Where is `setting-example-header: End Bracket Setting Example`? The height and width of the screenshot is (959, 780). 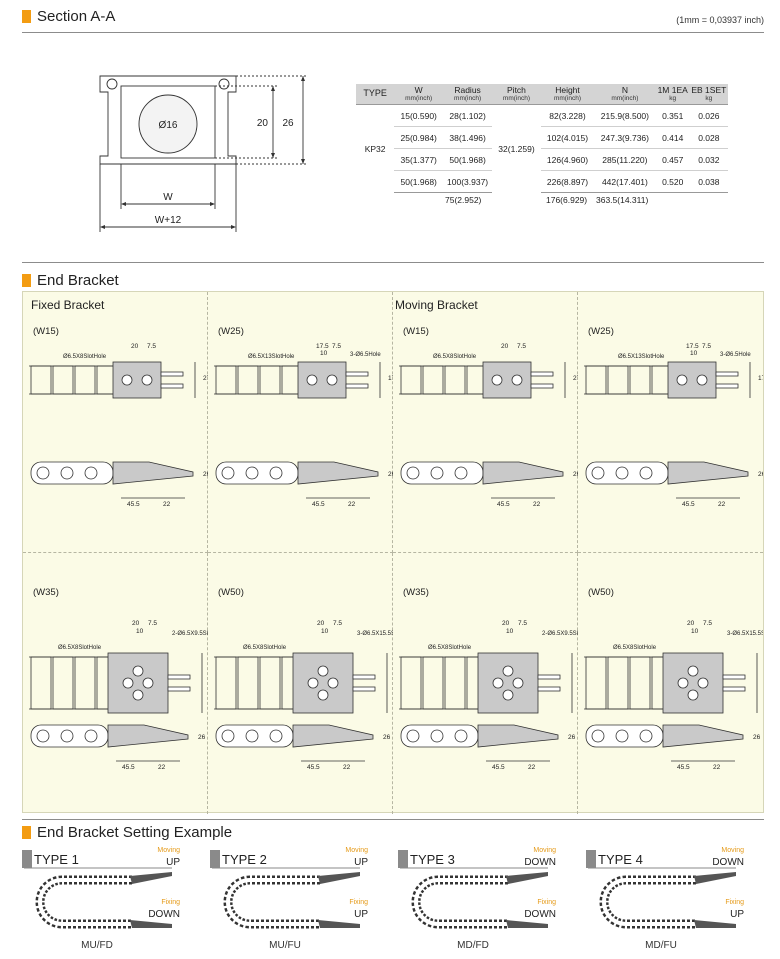
setting-example-header: End Bracket Setting Example is located at coordinates (127, 832).